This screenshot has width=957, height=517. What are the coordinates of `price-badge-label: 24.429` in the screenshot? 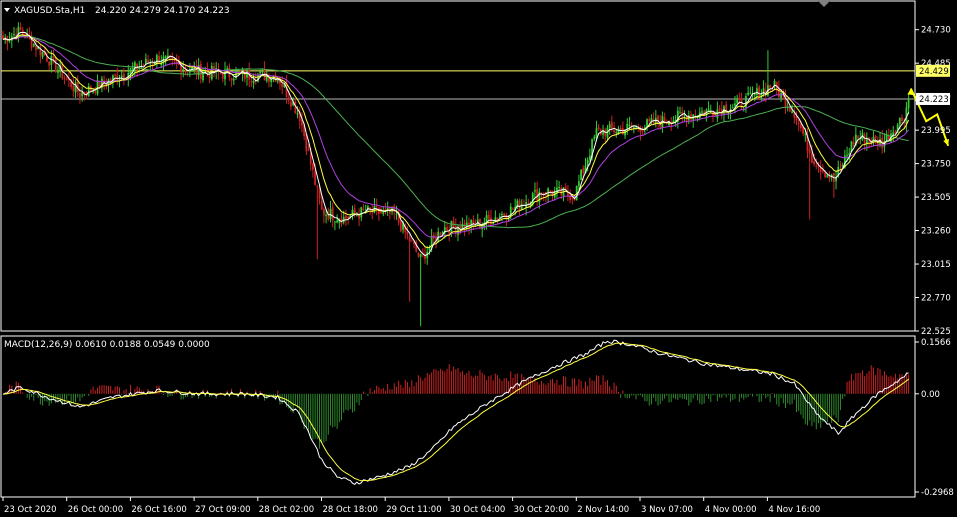 It's located at (934, 72).